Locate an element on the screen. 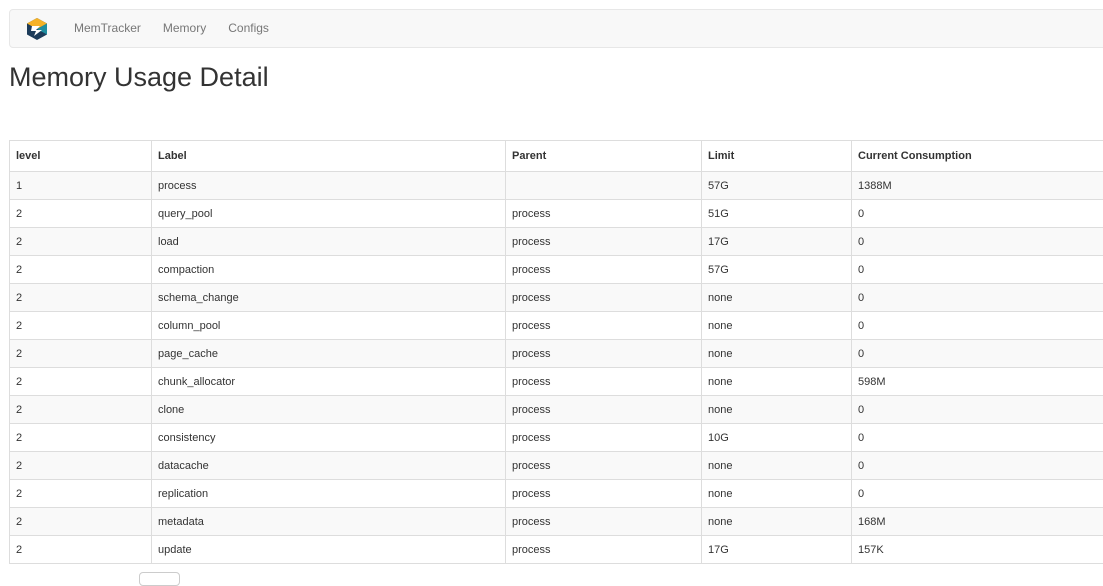 This screenshot has height=586, width=1103. table-row: 2column_poolprocessnone0 is located at coordinates (556, 326).